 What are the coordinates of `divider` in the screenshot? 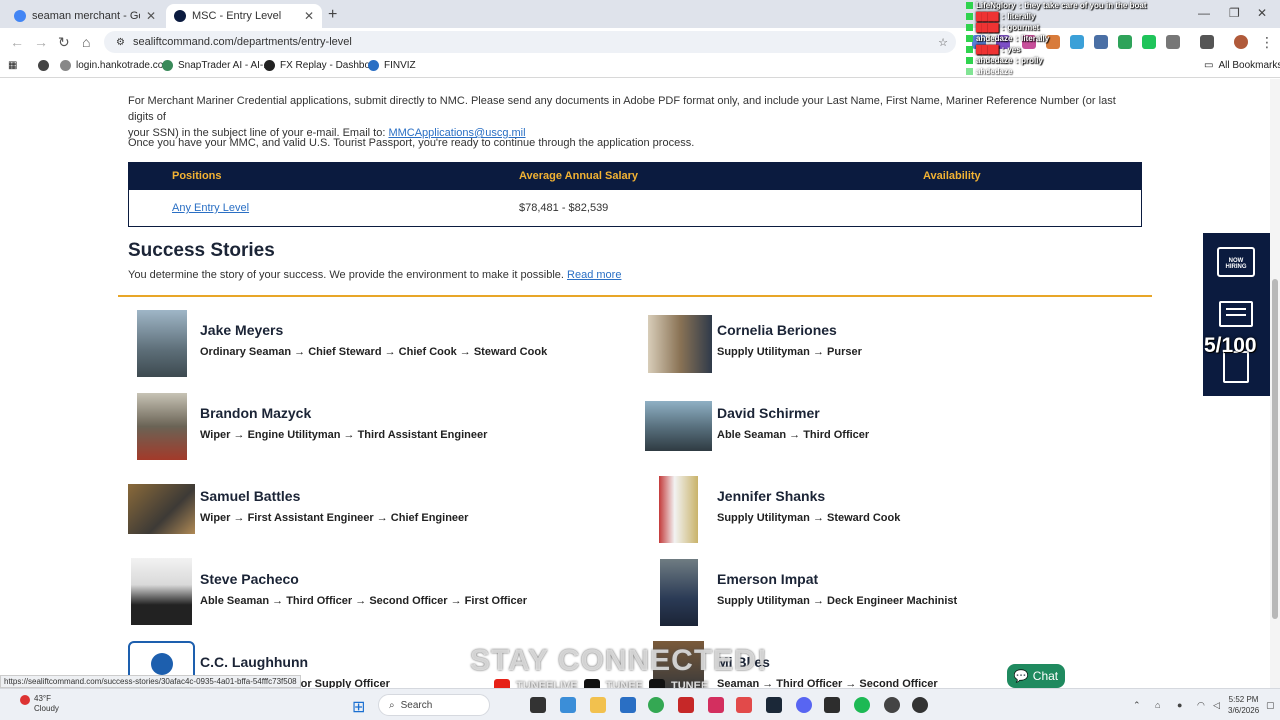 It's located at (635, 296).